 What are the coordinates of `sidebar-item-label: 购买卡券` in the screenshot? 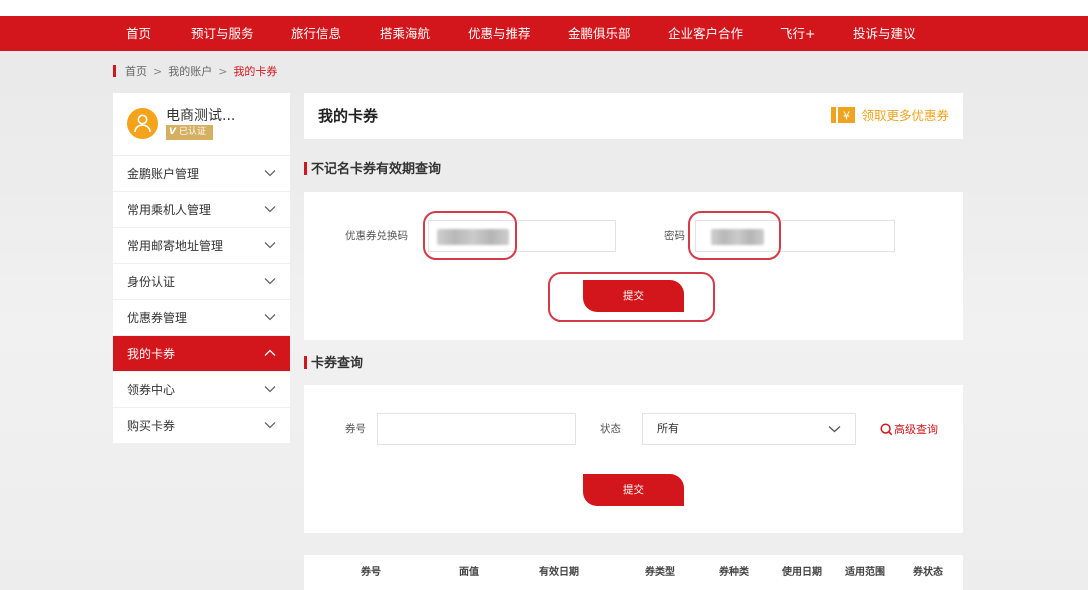 It's located at (151, 426).